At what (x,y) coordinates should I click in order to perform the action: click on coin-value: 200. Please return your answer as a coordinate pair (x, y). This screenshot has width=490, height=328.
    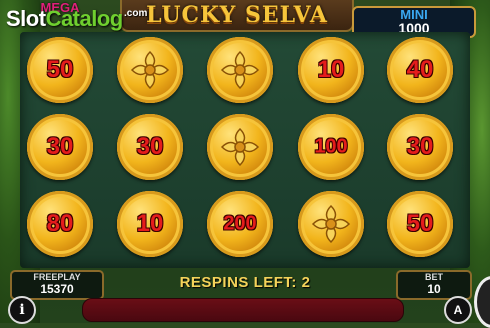
    Looking at the image, I should click on (240, 223).